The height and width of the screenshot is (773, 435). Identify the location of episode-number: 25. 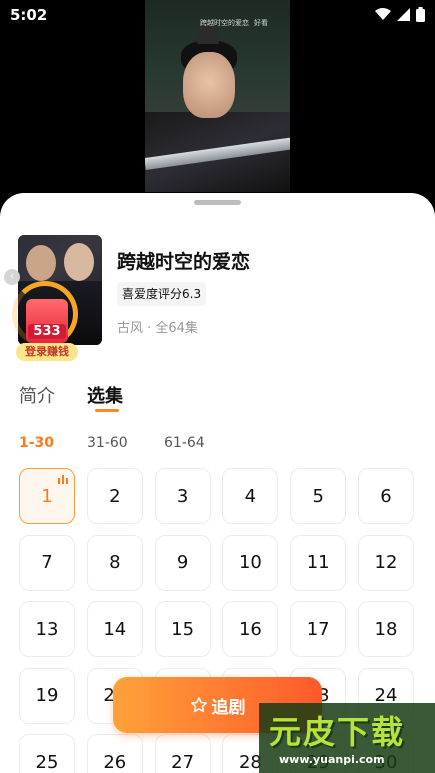
(47, 762).